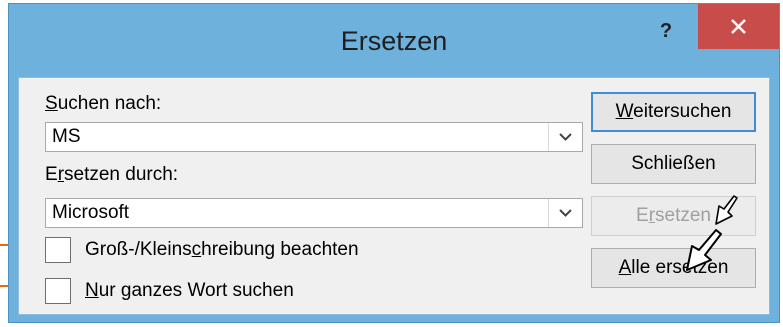  I want to click on match-case-label: Groß-/Kleinschreibung beachten, so click(222, 250).